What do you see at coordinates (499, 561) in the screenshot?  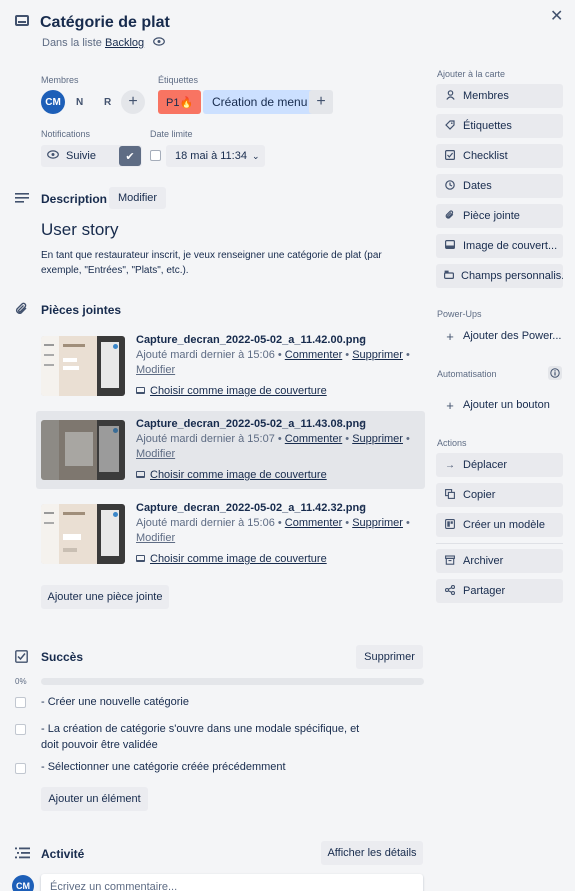 I see `archive-button: Archiver` at bounding box center [499, 561].